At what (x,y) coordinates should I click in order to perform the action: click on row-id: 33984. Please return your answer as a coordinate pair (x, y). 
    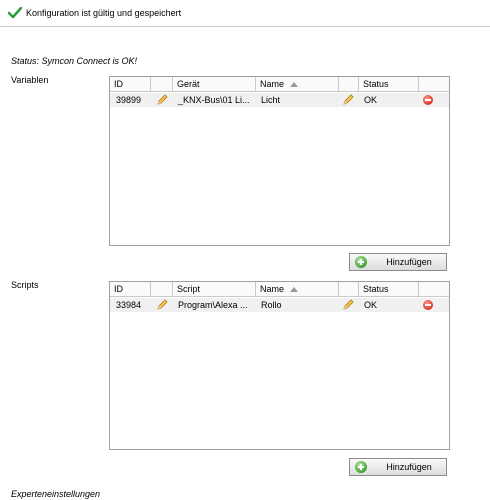
    Looking at the image, I should click on (129, 305).